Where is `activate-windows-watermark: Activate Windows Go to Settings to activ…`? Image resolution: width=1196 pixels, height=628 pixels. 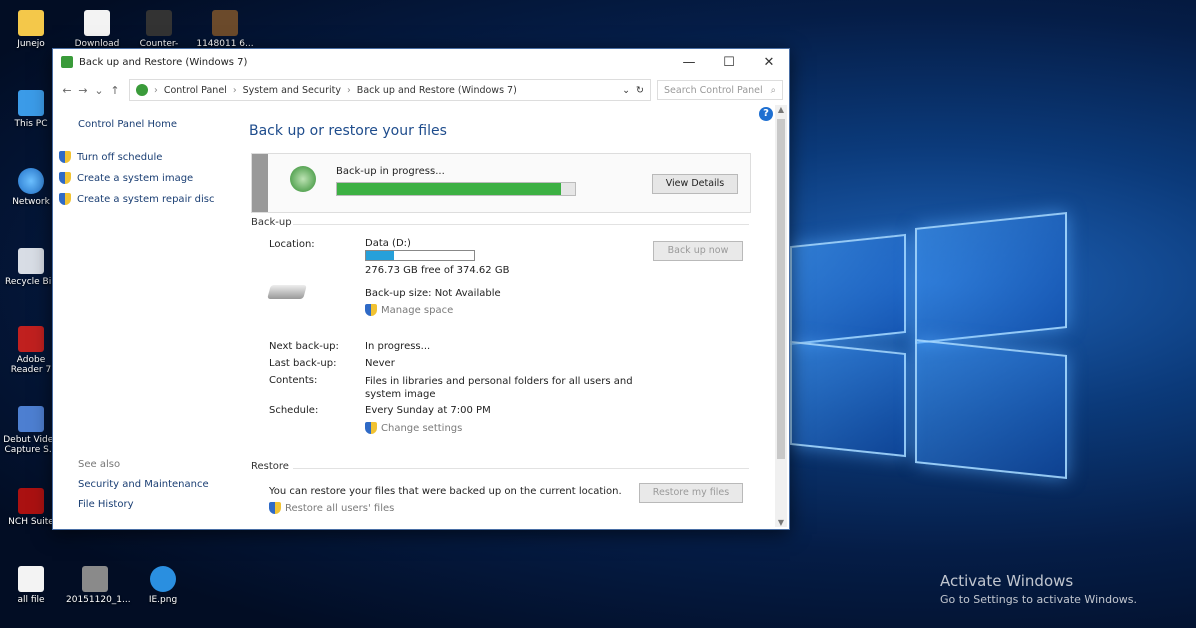
activate-windows-watermark: Activate Windows Go to Settings to activ… is located at coordinates (1039, 589).